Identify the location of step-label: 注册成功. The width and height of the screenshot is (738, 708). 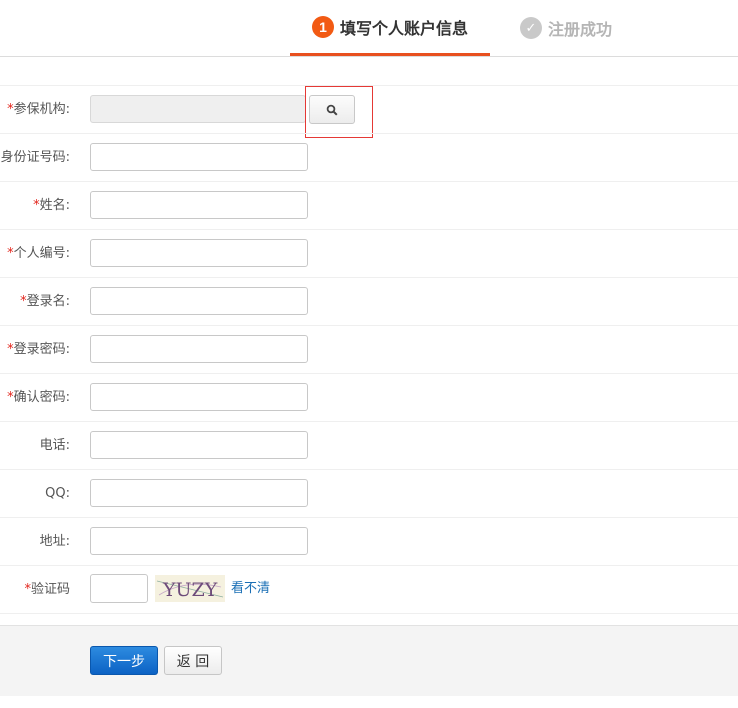
(580, 29).